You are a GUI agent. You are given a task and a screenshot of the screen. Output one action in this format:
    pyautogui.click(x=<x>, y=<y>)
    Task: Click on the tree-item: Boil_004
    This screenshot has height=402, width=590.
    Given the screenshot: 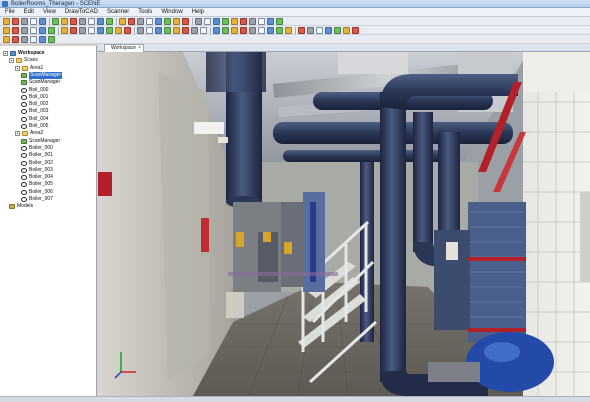 What is the action you would take?
    pyautogui.click(x=34, y=119)
    